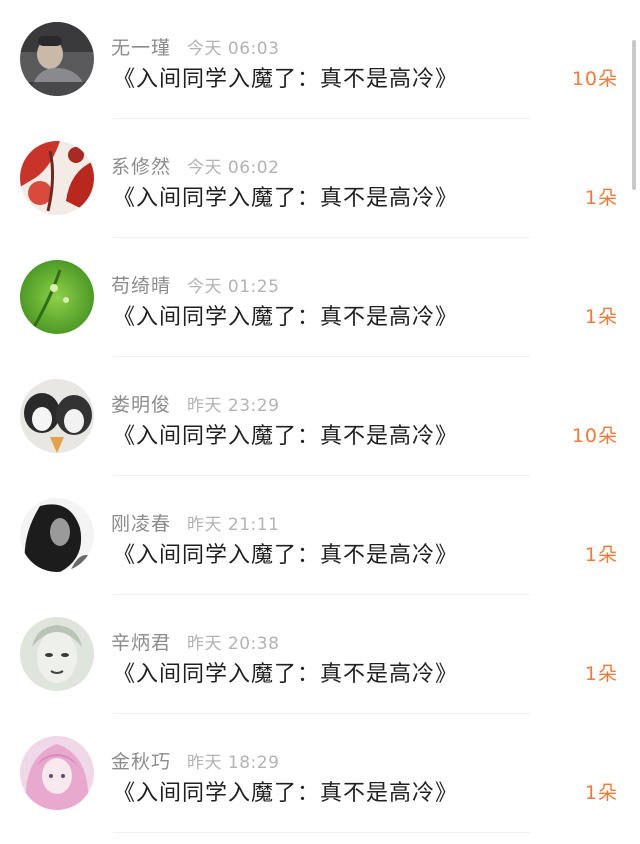 The width and height of the screenshot is (640, 844). I want to click on list-item: 辛炳君 昨天 20:38 《入间同学入魔了：真不是高冷》 1朵, so click(320, 654).